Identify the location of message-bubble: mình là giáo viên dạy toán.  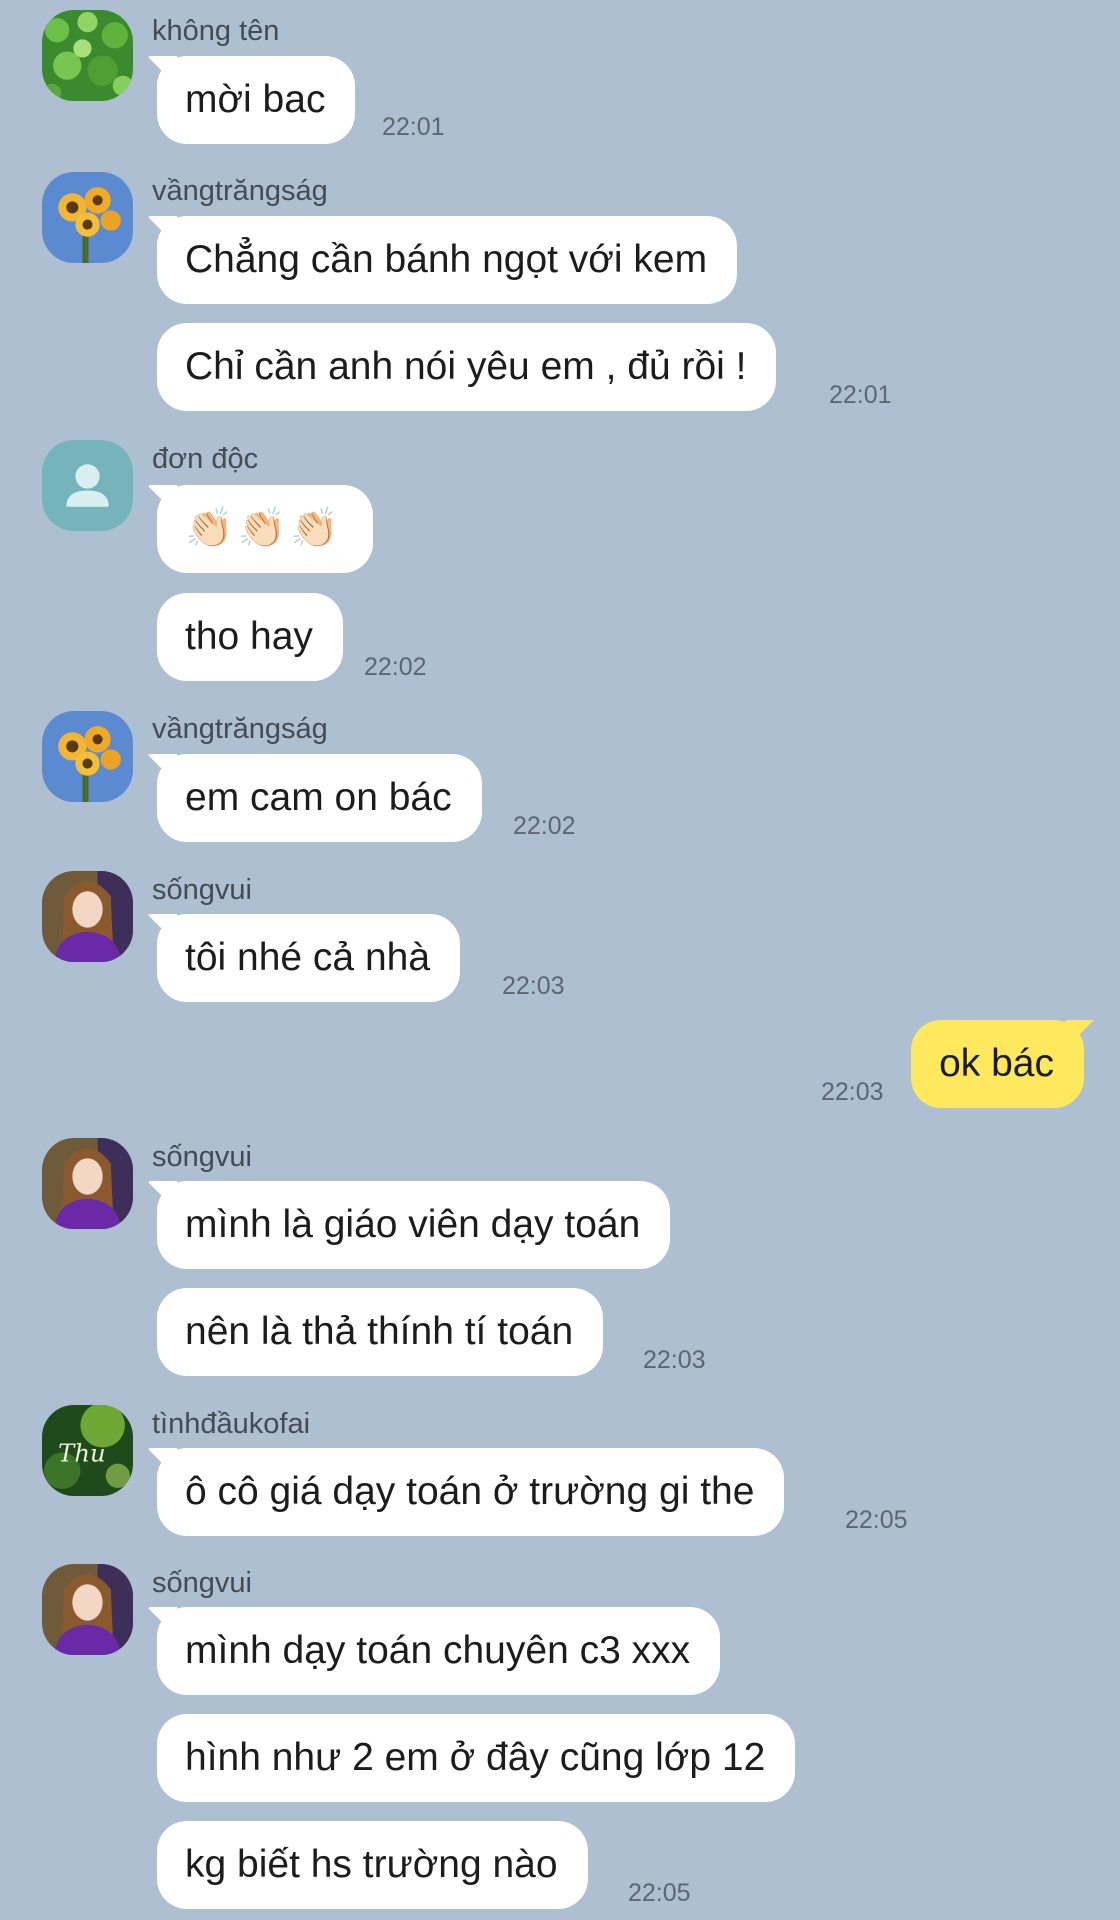
(414, 1225).